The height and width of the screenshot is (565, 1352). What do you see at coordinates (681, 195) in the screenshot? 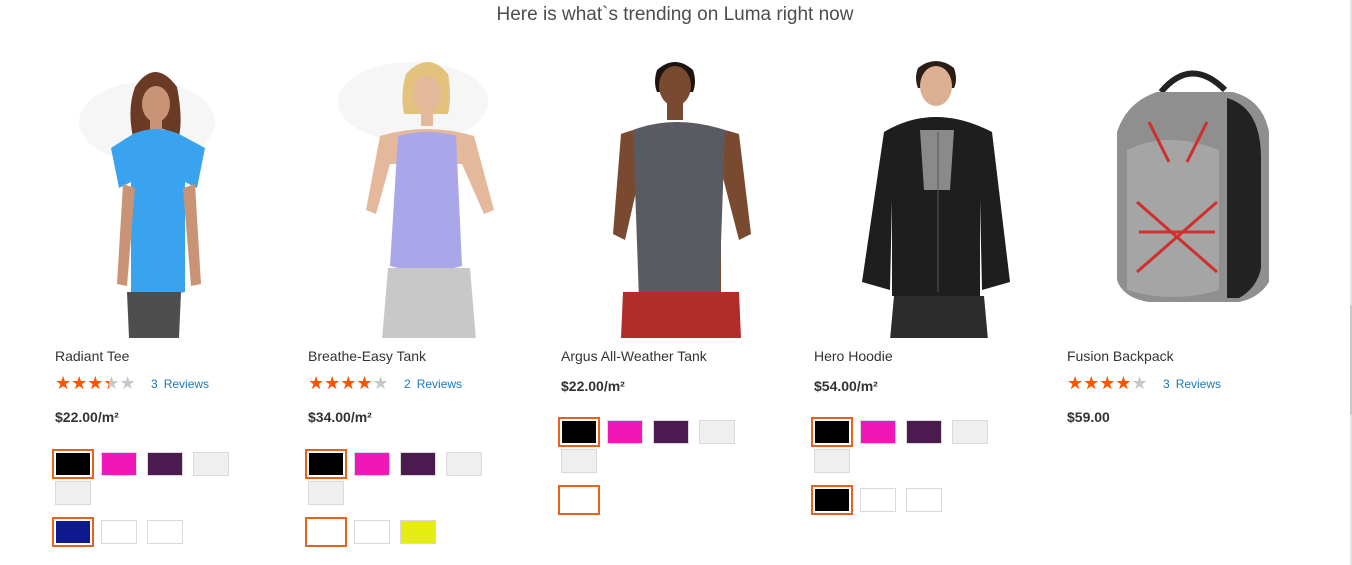
I see `product-image-argus-all-weather-tank` at bounding box center [681, 195].